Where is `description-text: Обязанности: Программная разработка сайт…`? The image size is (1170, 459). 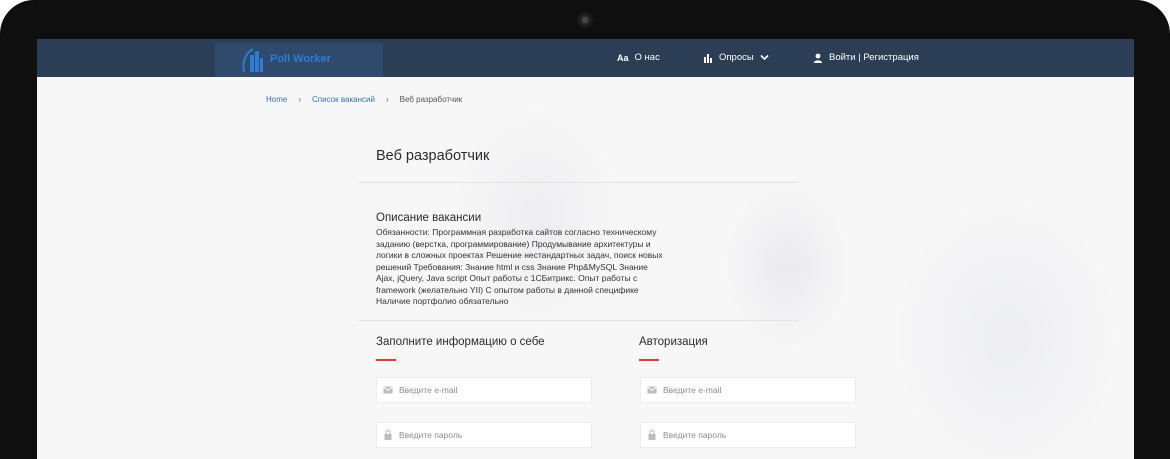
description-text: Обязанности: Программная разработка сайт… is located at coordinates (519, 266).